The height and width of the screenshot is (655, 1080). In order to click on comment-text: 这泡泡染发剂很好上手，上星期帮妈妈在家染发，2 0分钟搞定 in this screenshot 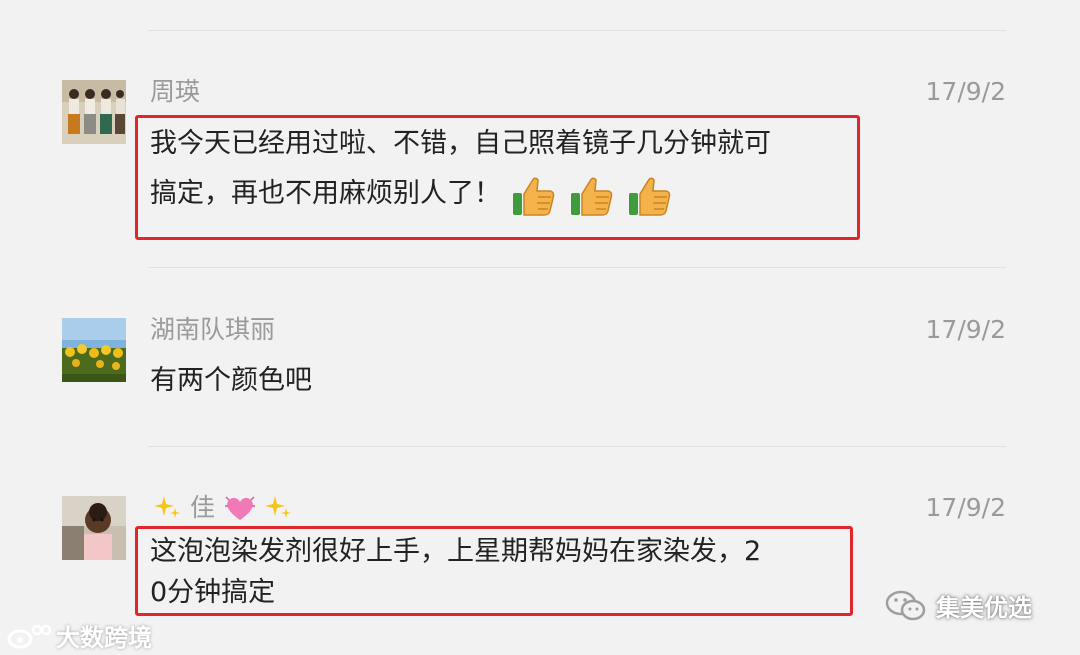, I will do `click(455, 572)`.